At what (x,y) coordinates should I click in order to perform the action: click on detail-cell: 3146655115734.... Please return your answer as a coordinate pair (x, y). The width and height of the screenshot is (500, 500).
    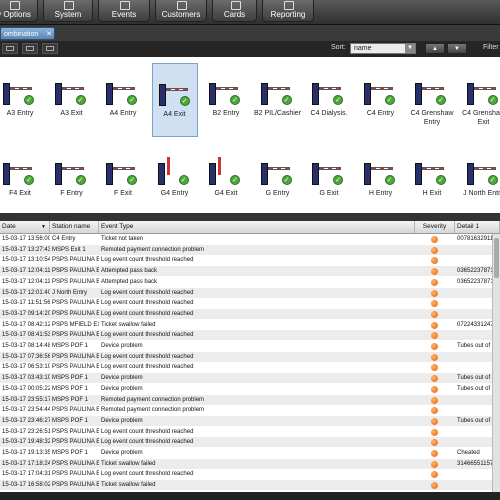
    Looking at the image, I should click on (474, 463).